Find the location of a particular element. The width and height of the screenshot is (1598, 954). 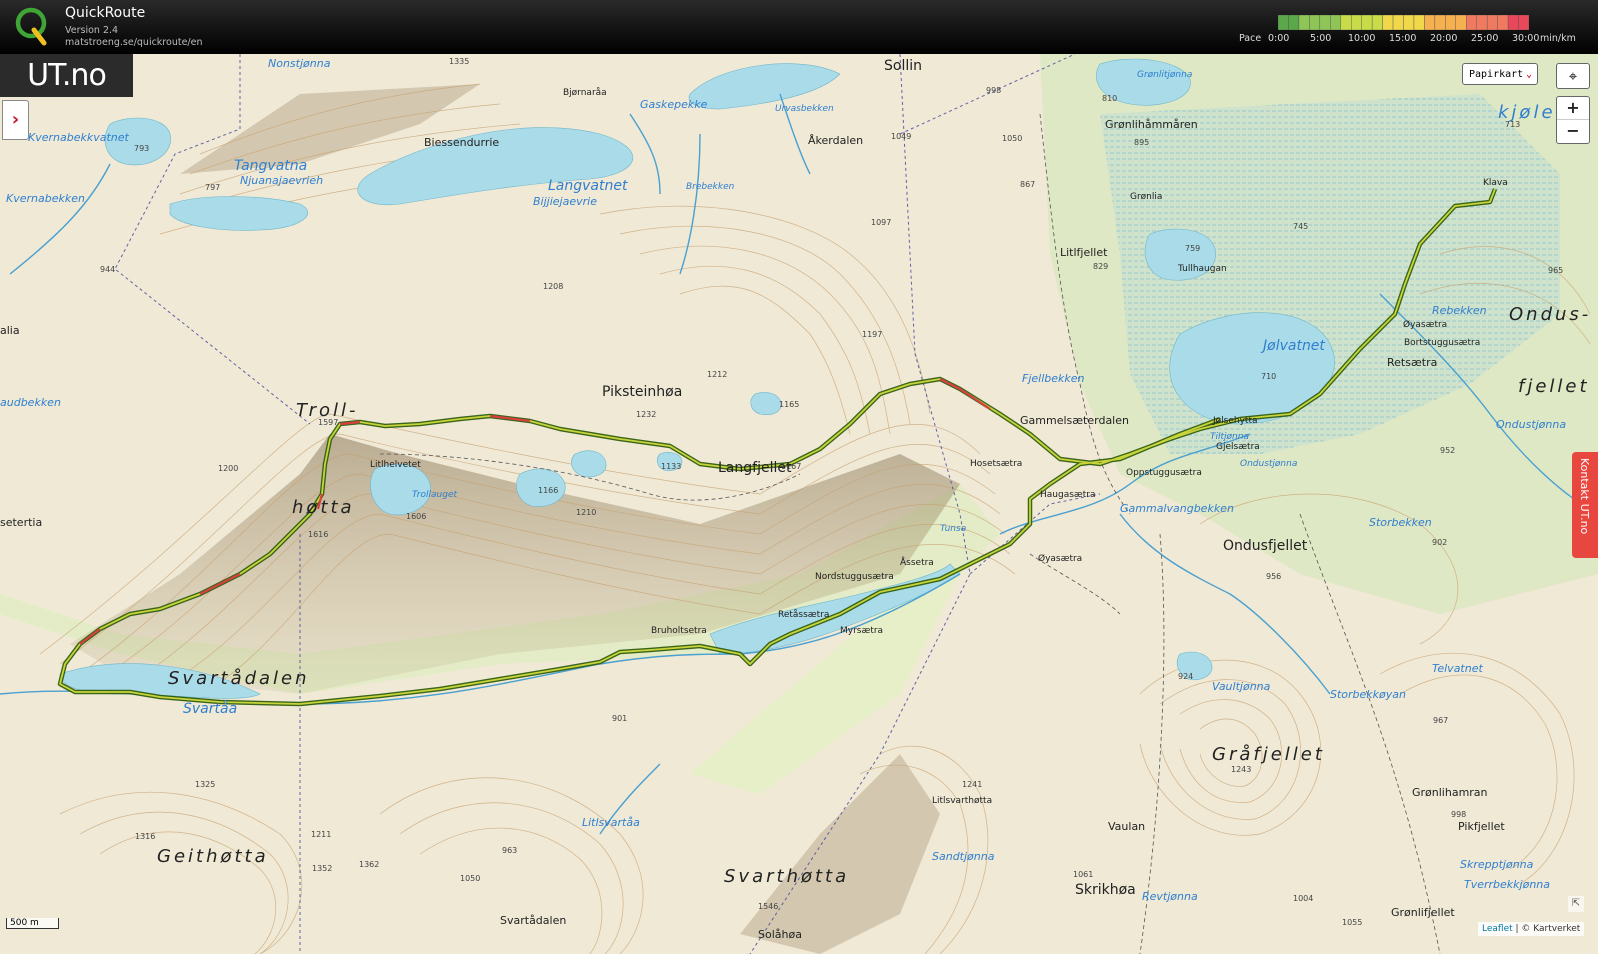

elevation-label: 967 is located at coordinates (1441, 720).